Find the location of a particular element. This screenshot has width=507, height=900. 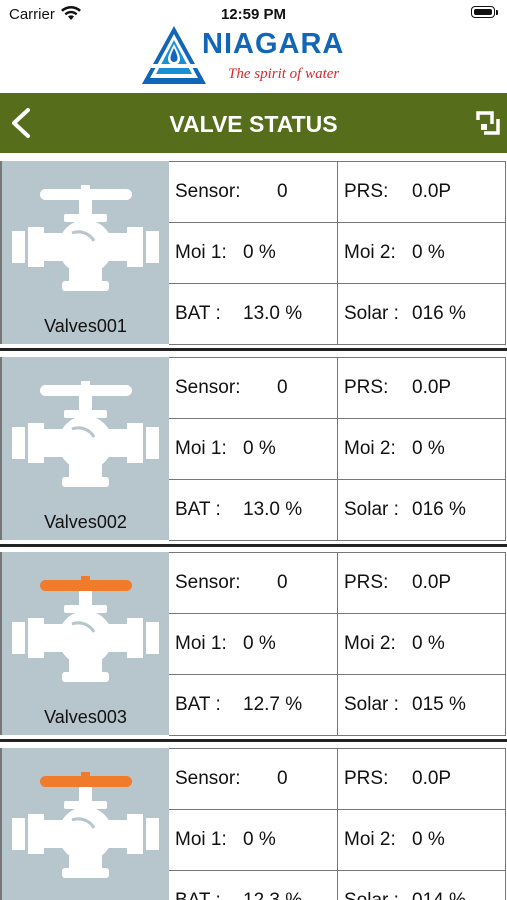

battery-icon is located at coordinates (483, 12).